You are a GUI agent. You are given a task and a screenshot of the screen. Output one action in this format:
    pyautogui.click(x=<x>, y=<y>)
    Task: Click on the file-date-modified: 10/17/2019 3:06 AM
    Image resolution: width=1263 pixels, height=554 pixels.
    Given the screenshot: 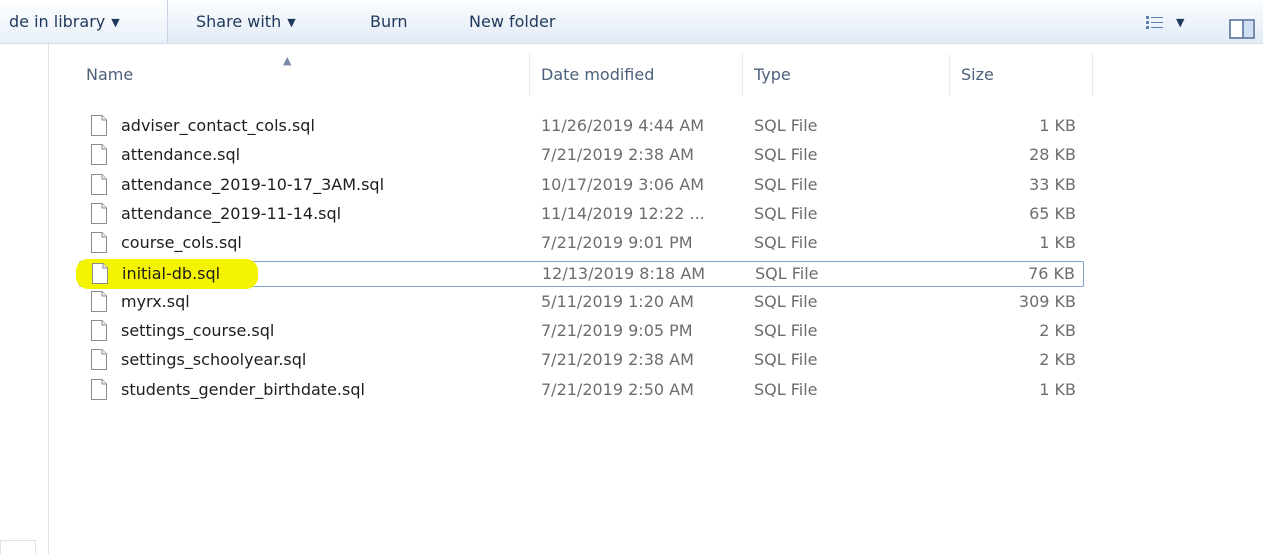 What is the action you would take?
    pyautogui.click(x=623, y=184)
    